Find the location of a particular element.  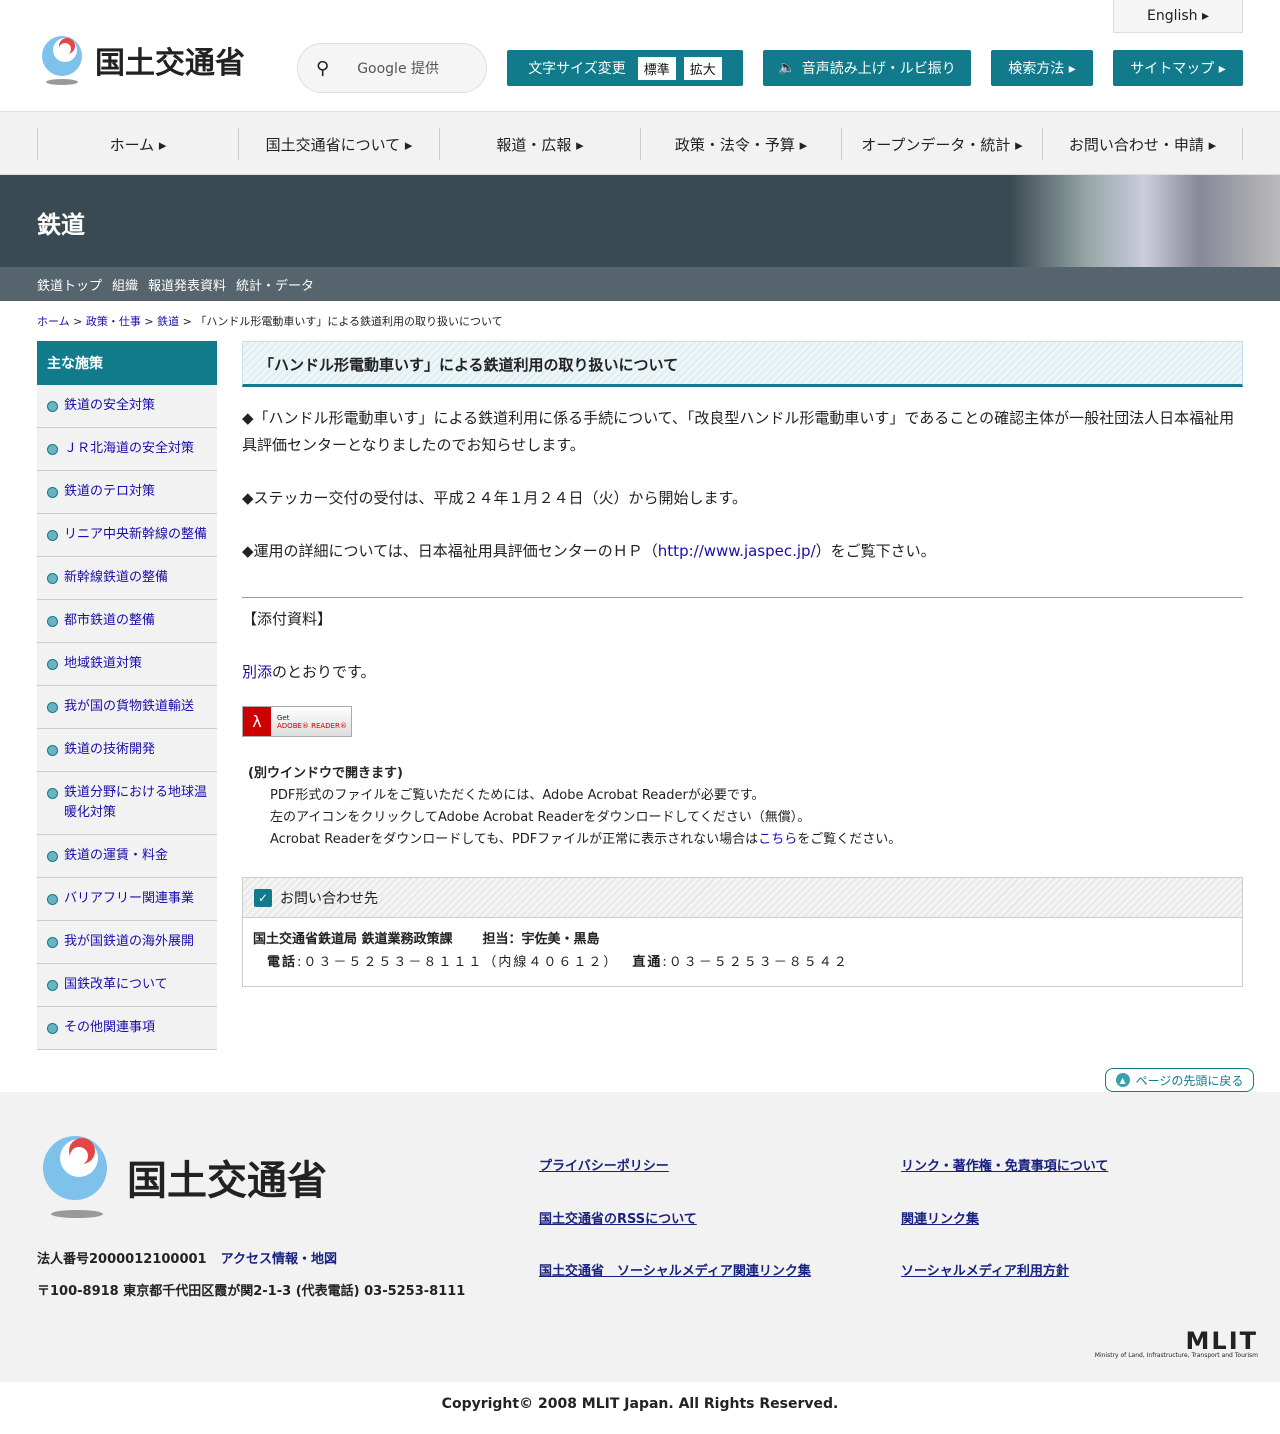

pdf-help-link: こちら is located at coordinates (777, 839).